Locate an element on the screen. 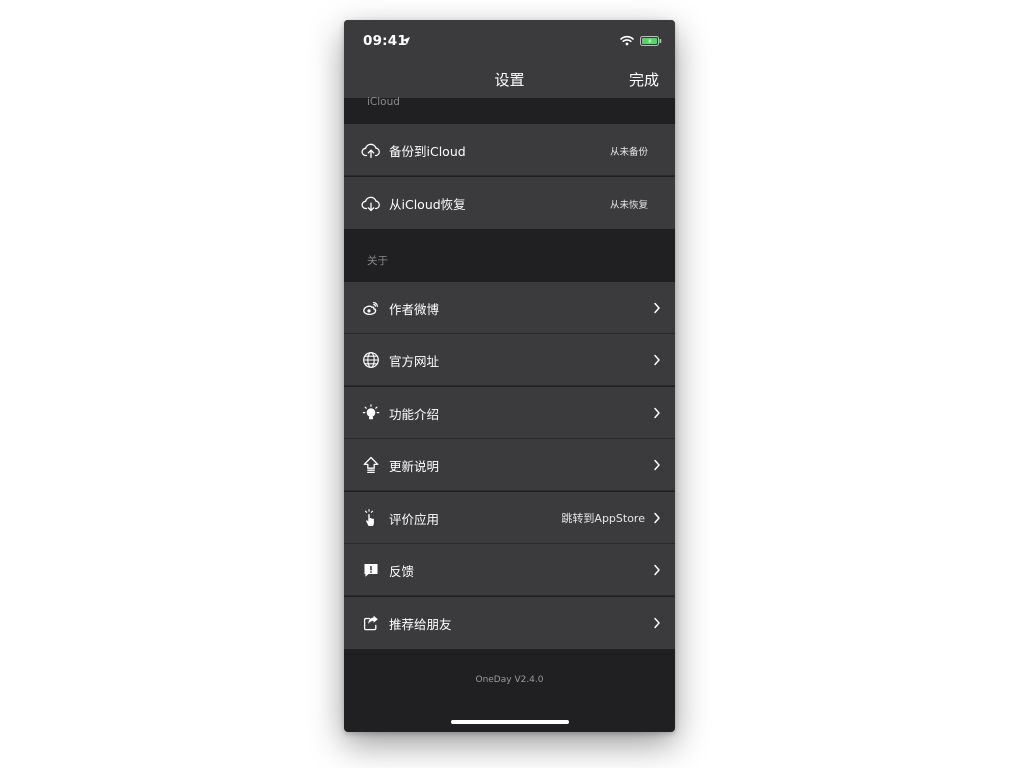  author-weibo-row: 作者微博 is located at coordinates (509, 308).